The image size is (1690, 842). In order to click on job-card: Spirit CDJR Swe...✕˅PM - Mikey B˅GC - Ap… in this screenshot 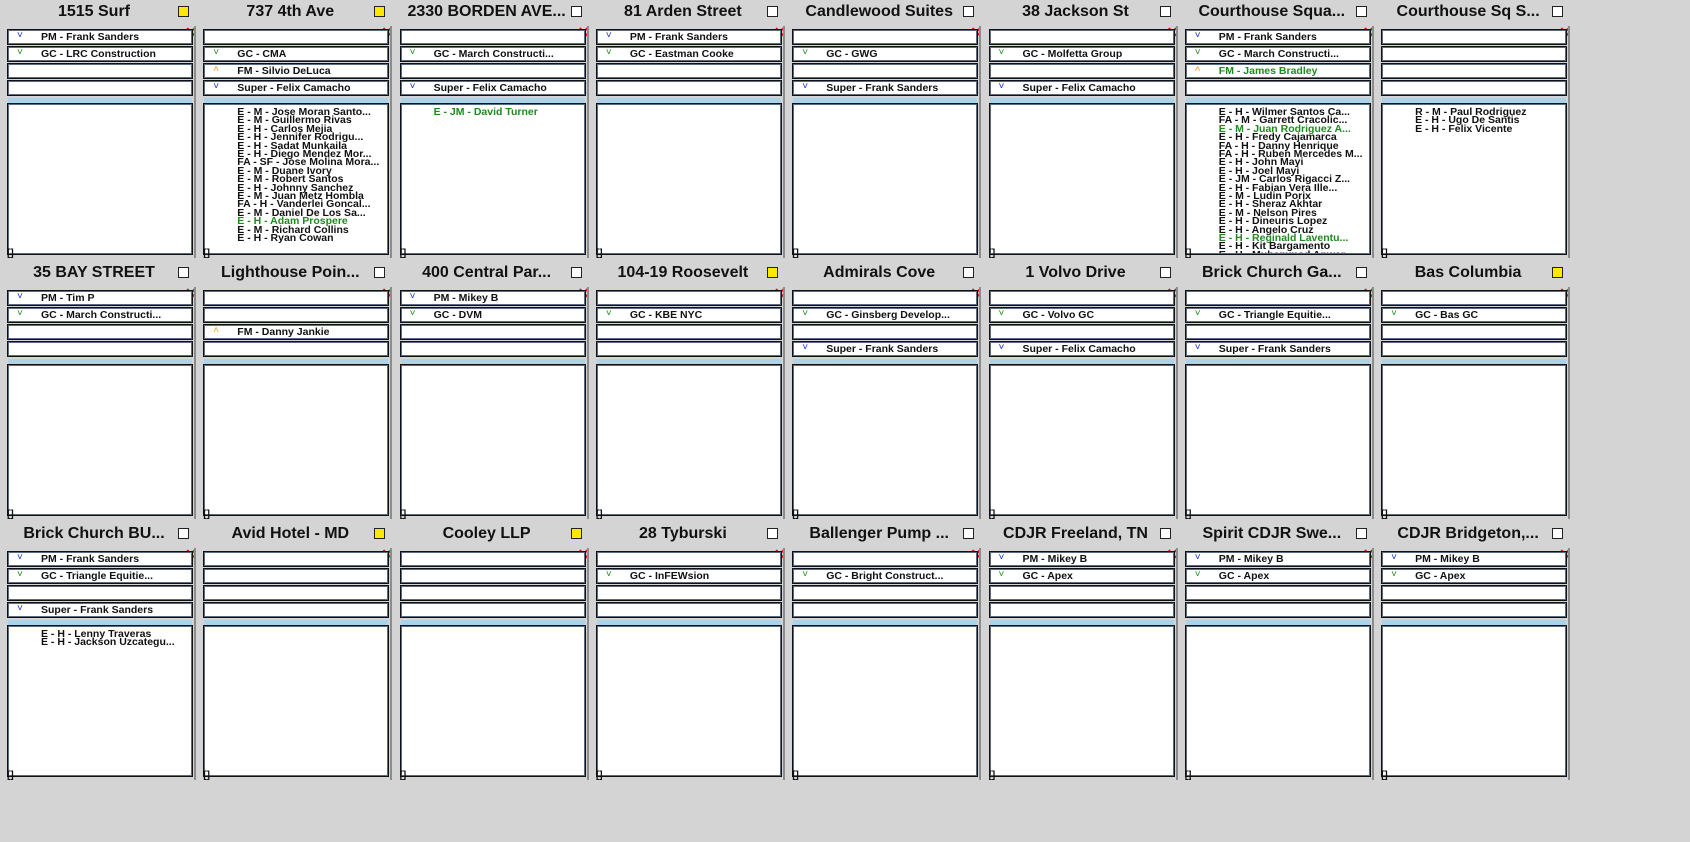, I will do `click(1279, 651)`.